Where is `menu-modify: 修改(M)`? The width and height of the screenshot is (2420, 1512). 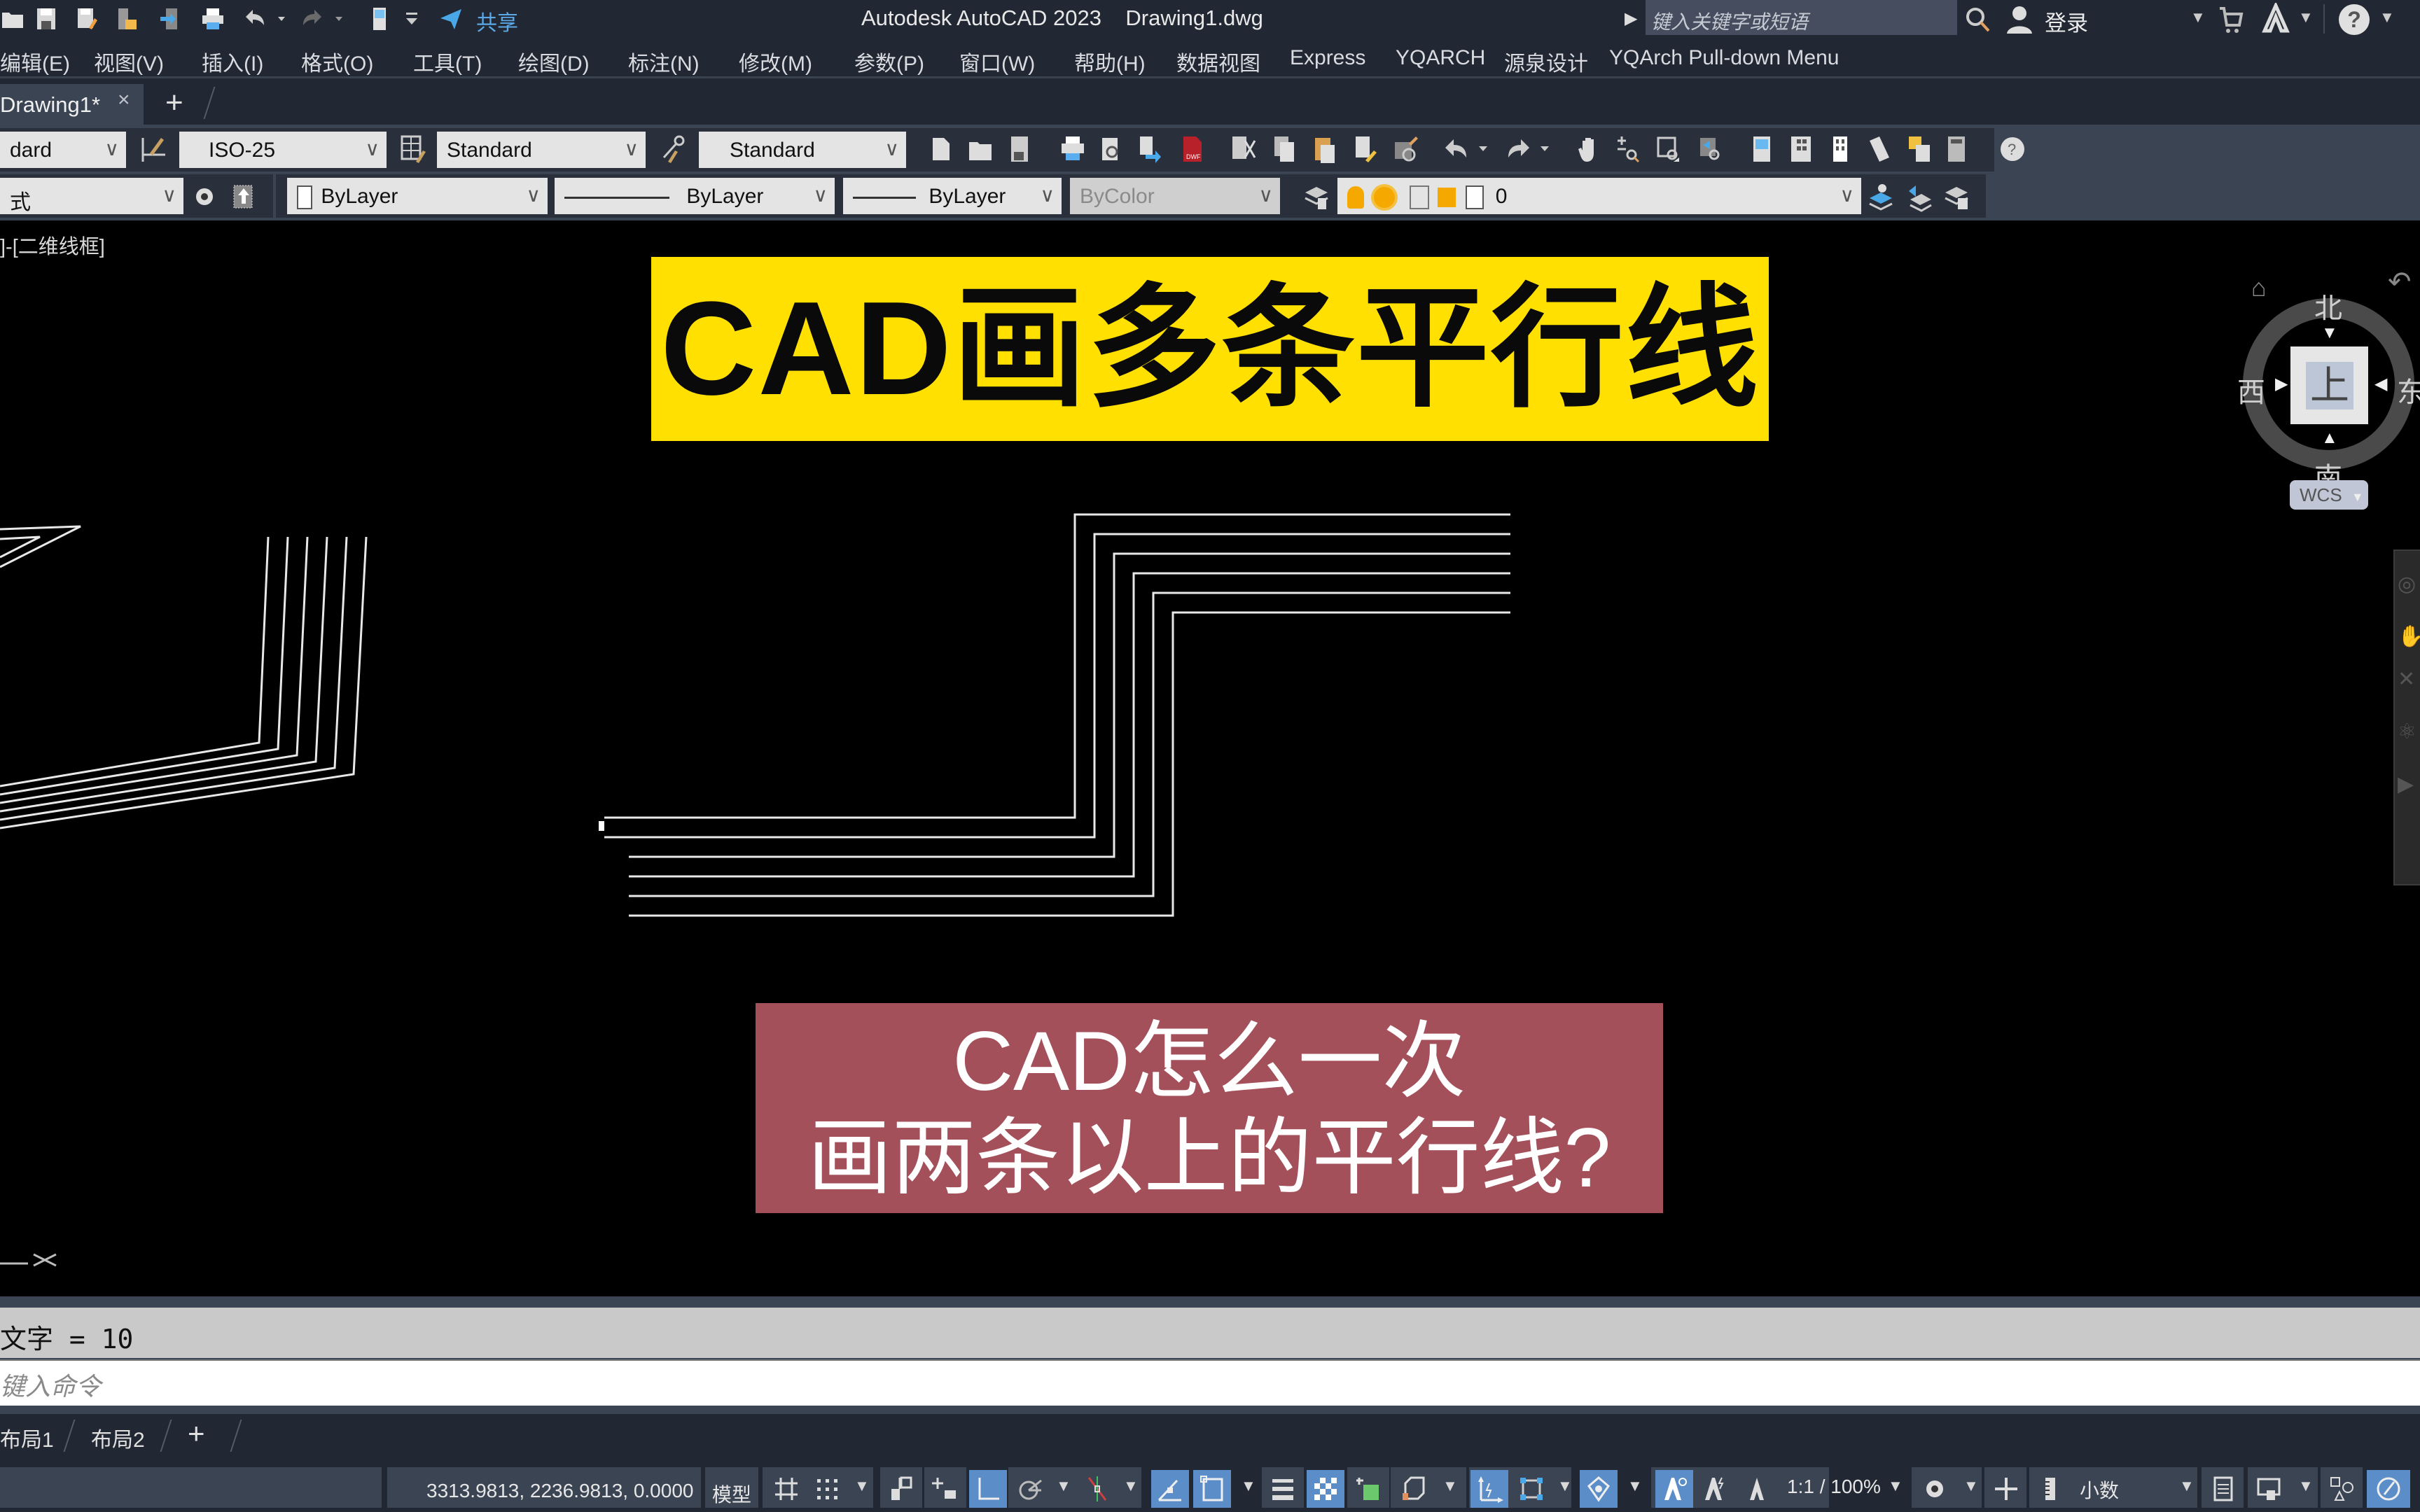
menu-modify: 修改(M) is located at coordinates (775, 61).